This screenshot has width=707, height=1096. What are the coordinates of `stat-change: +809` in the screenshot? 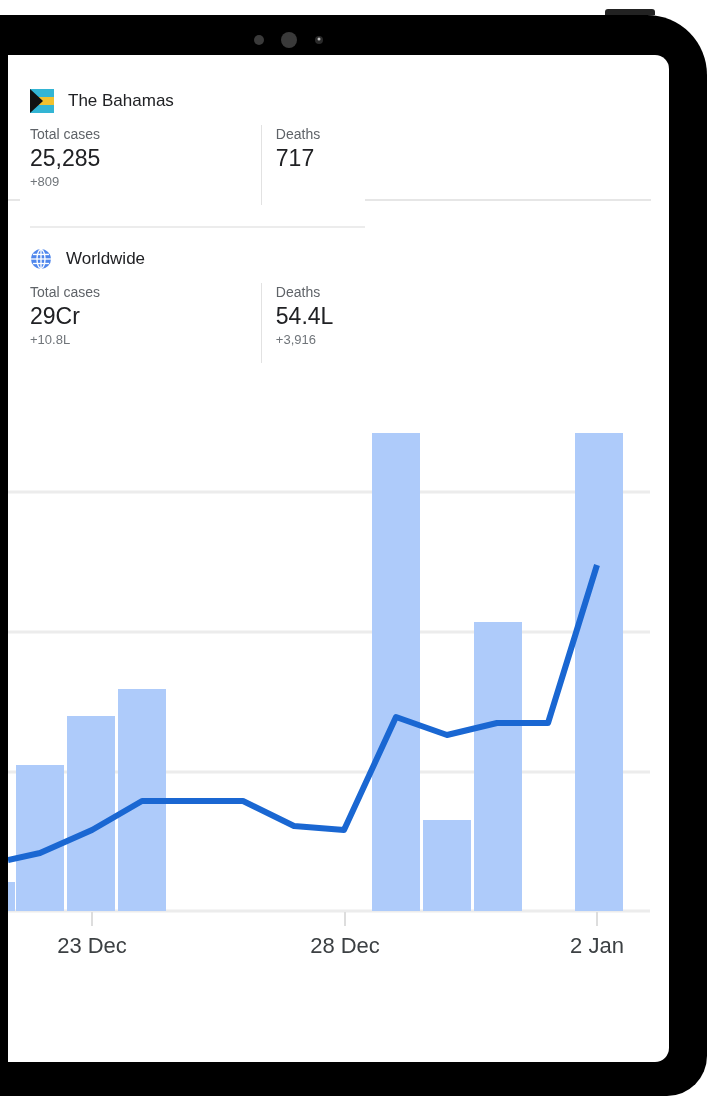 It's located at (45, 182).